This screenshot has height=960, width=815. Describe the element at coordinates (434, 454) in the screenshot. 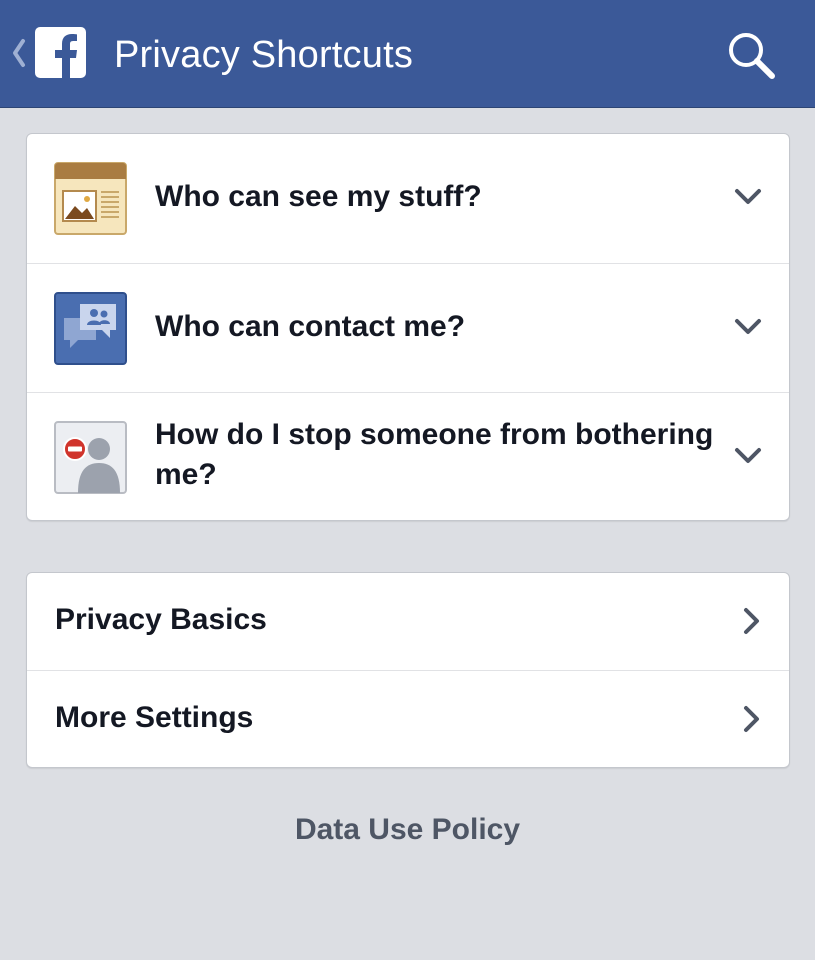

I see `shortcut-label: How do I stop someone from bothering me?` at that location.